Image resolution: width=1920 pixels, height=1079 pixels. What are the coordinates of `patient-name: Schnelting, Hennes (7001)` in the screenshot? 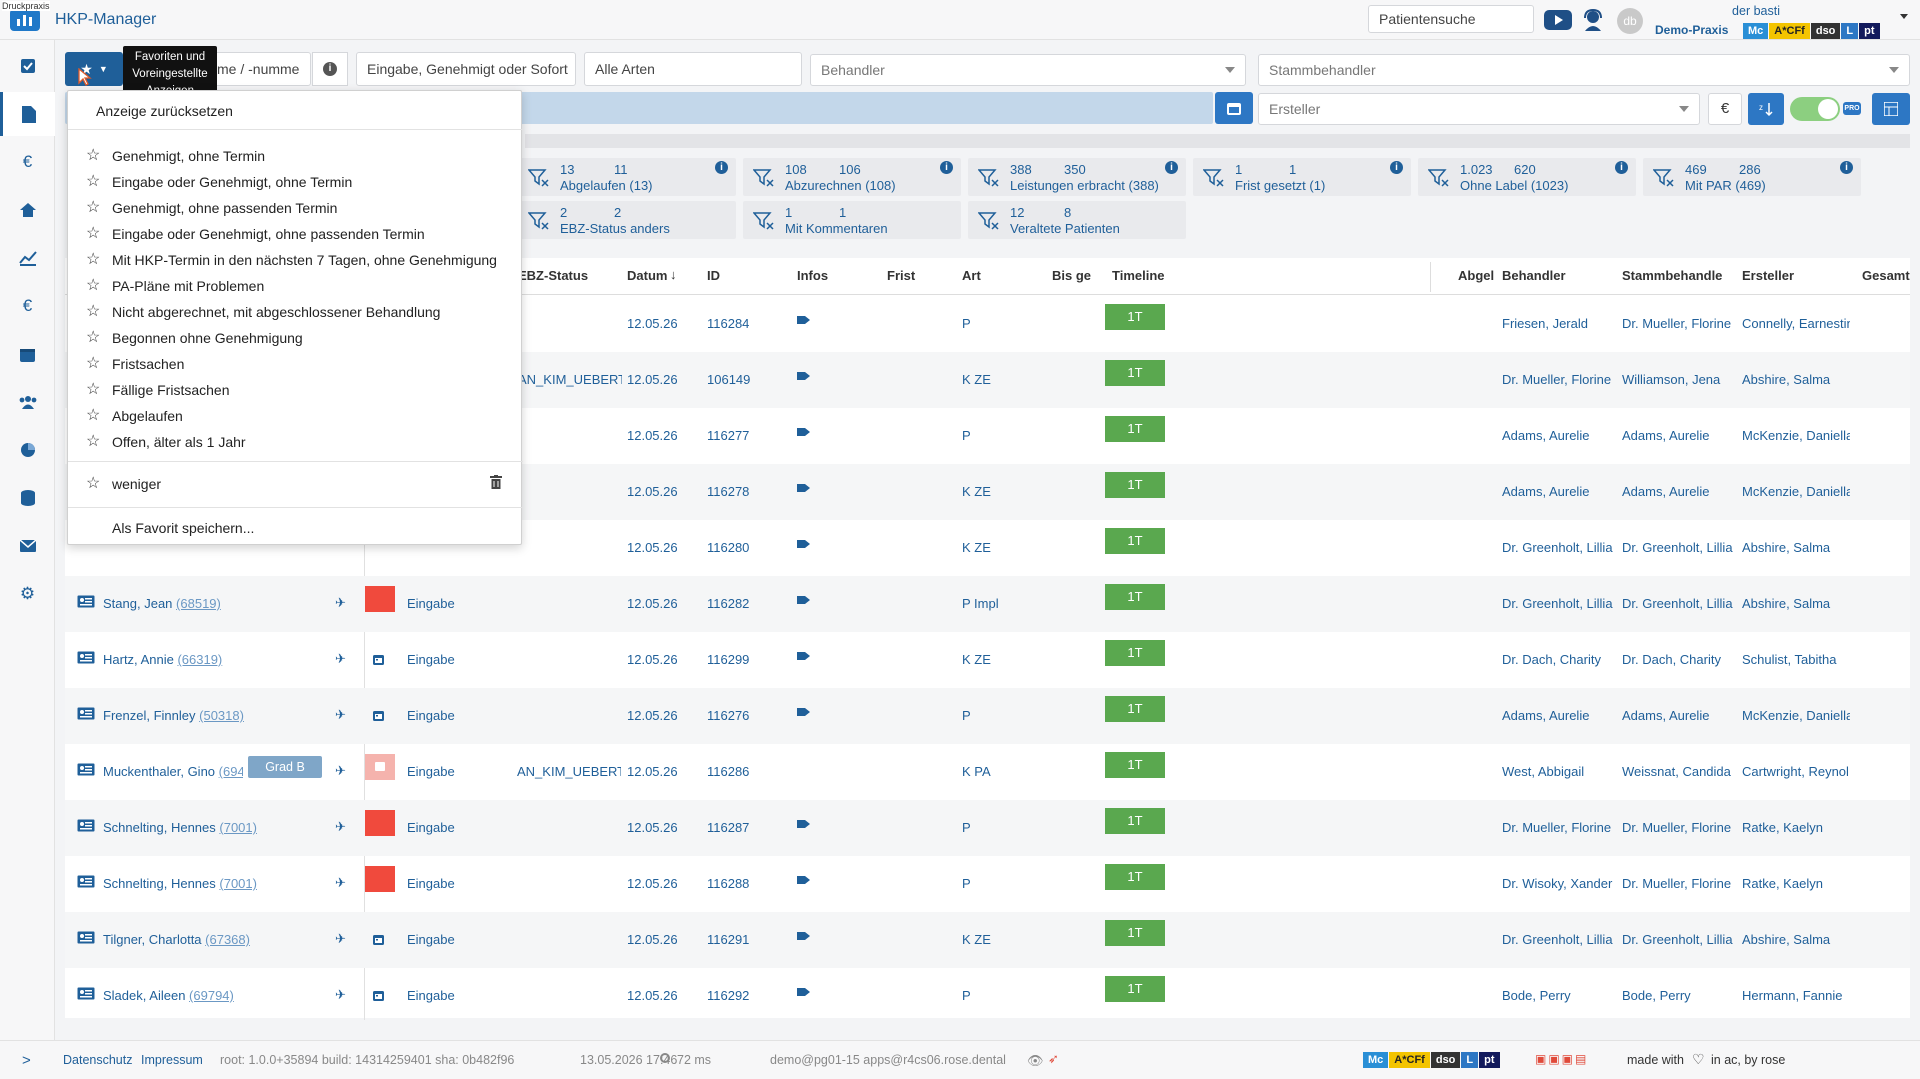 It's located at (208, 883).